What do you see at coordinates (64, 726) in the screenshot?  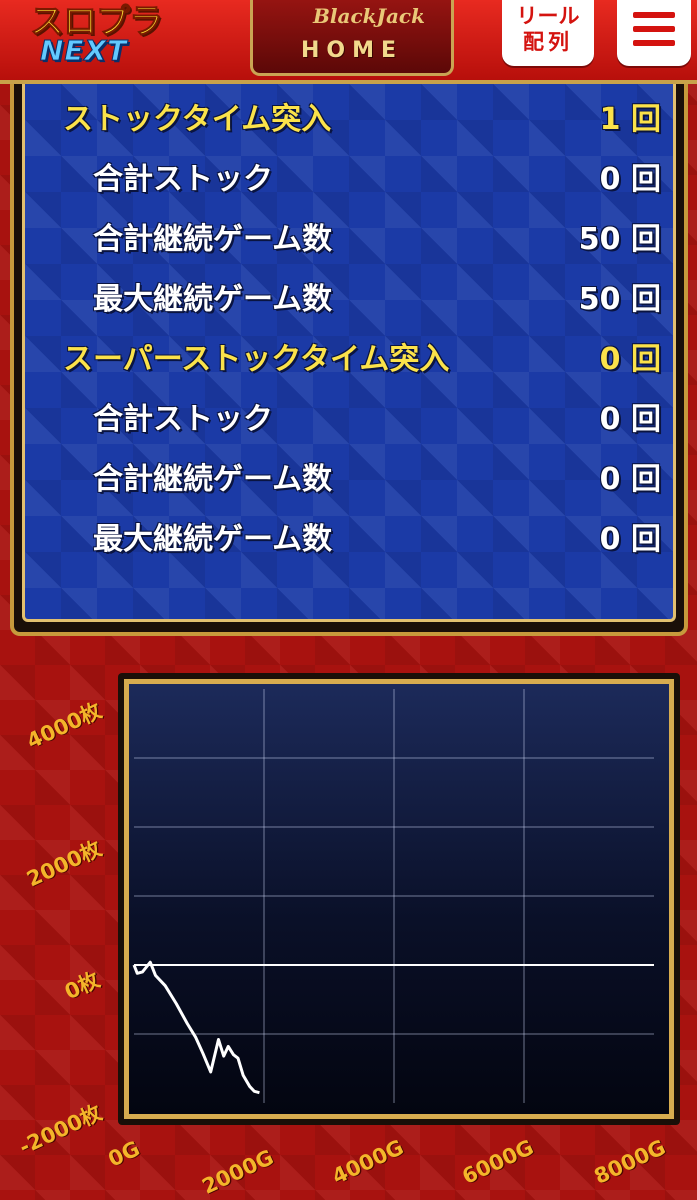 I see `y-tick-label: 4000枚` at bounding box center [64, 726].